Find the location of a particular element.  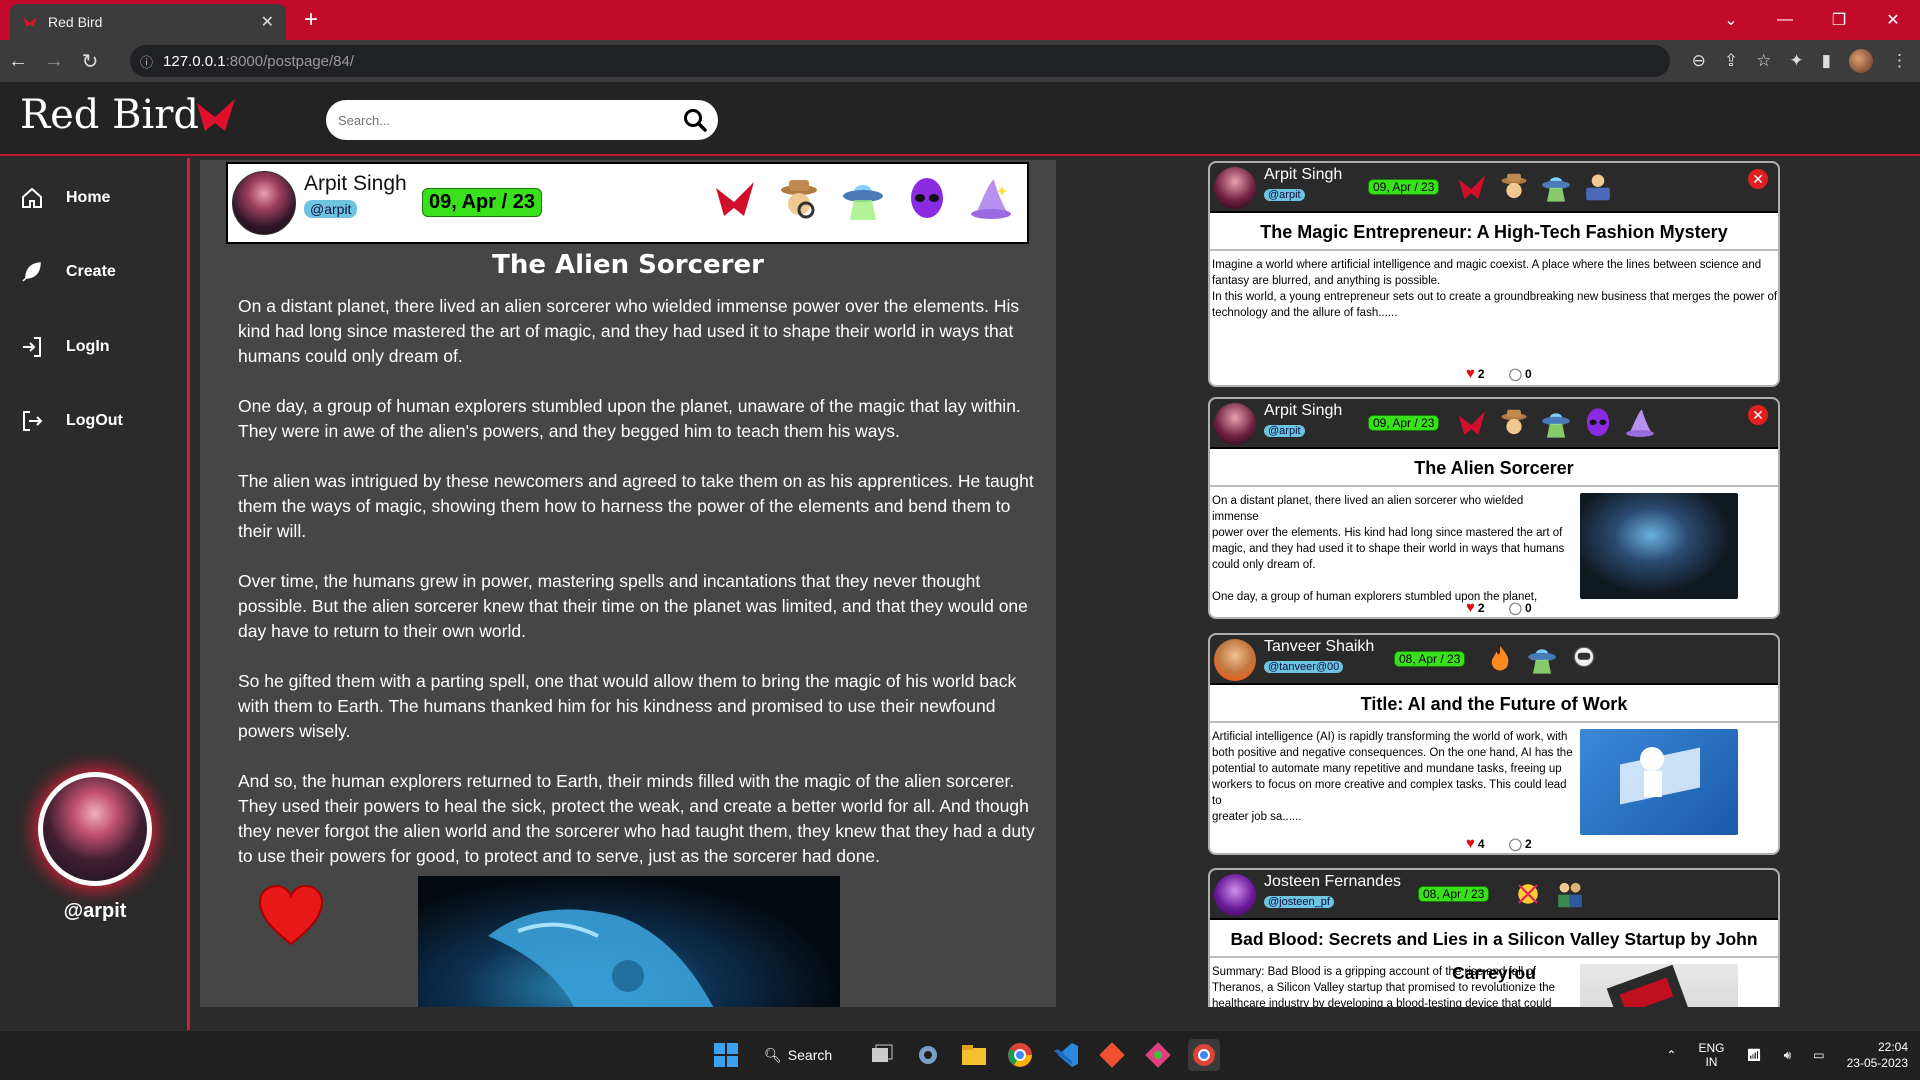

author-avatar is located at coordinates (264, 203).